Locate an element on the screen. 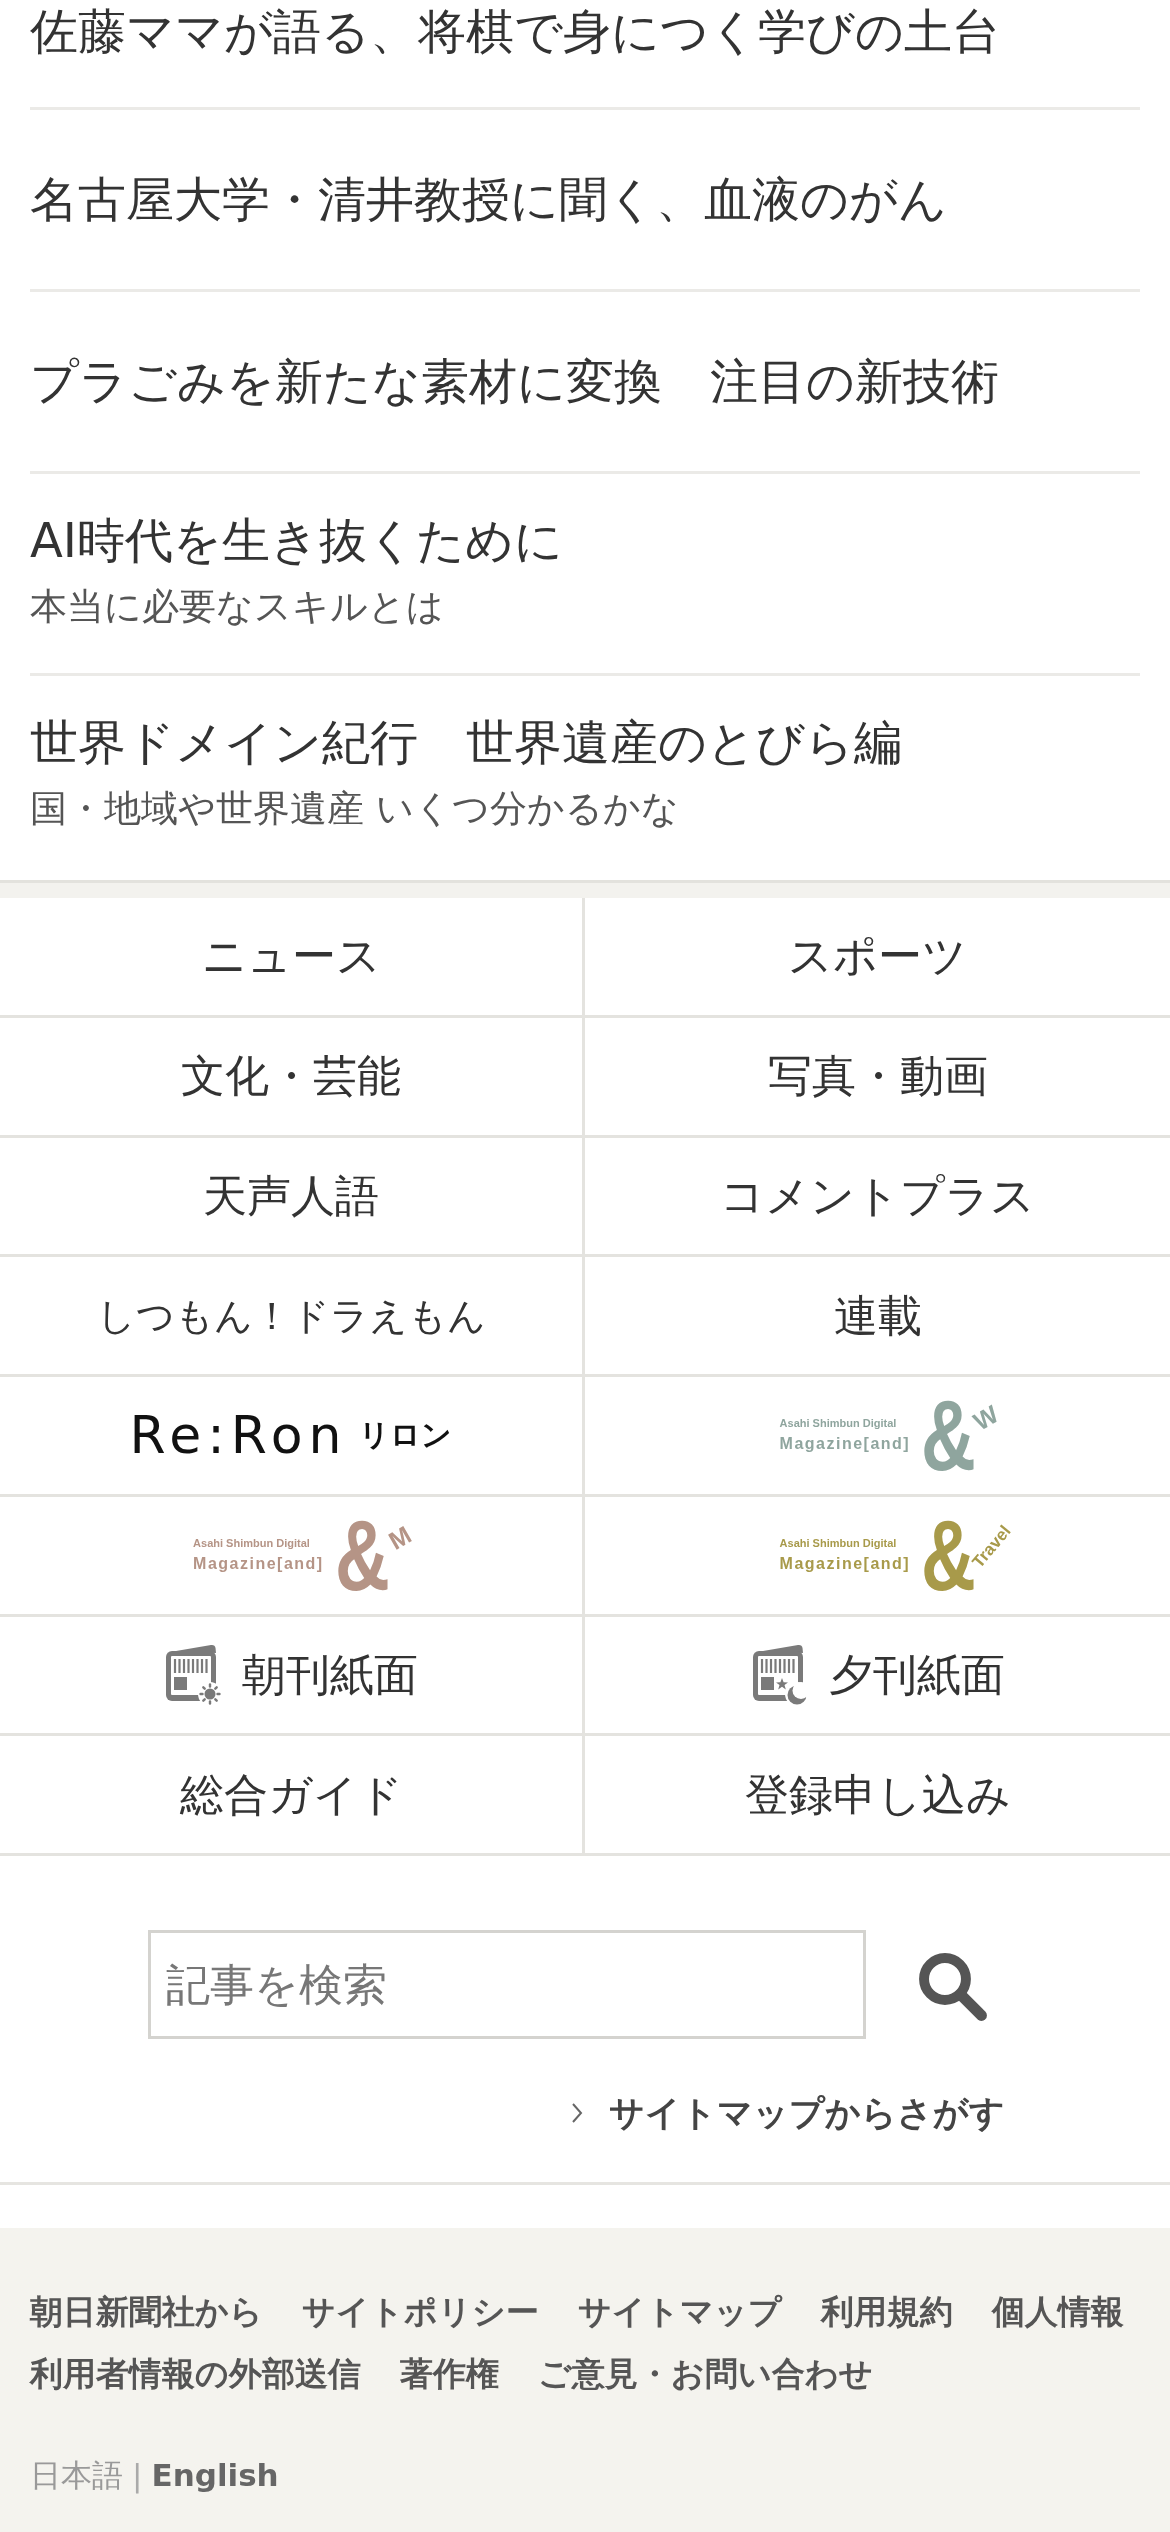  footer-link: 利用者情報の外部送信 is located at coordinates (195, 2374).